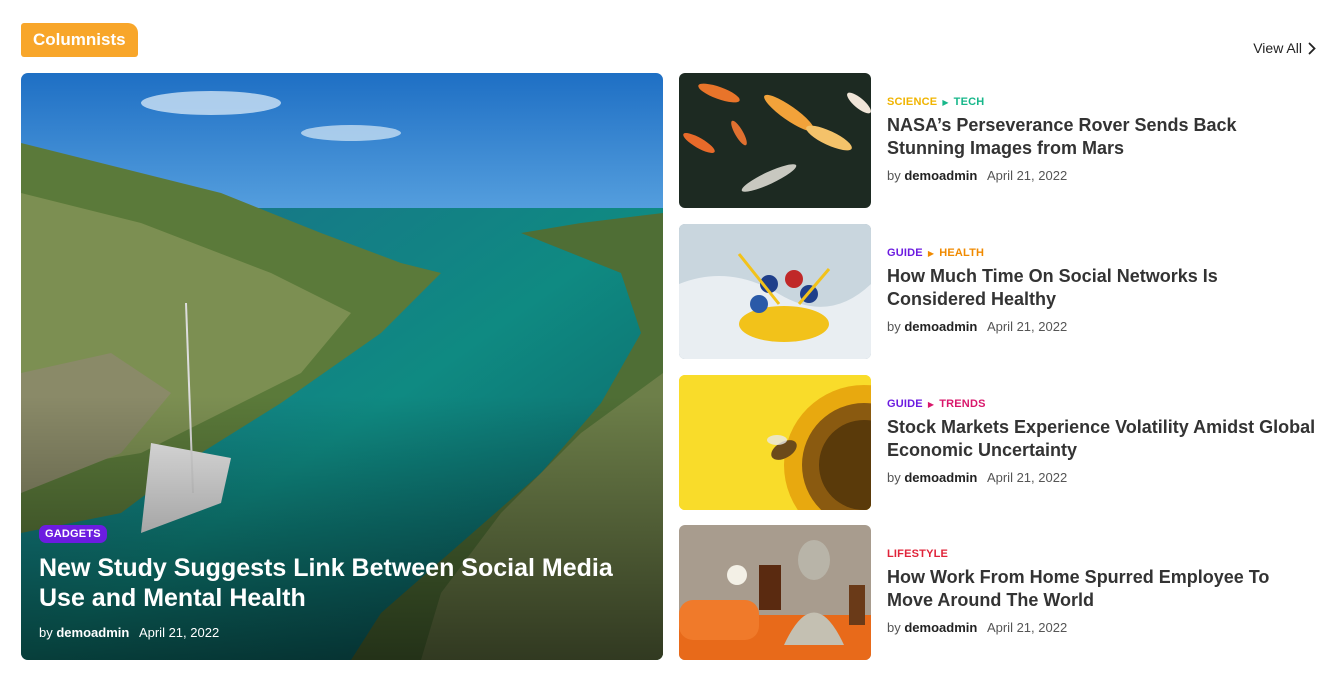  I want to click on category-list: SCIENCE ▶ TECH, so click(1102, 102).